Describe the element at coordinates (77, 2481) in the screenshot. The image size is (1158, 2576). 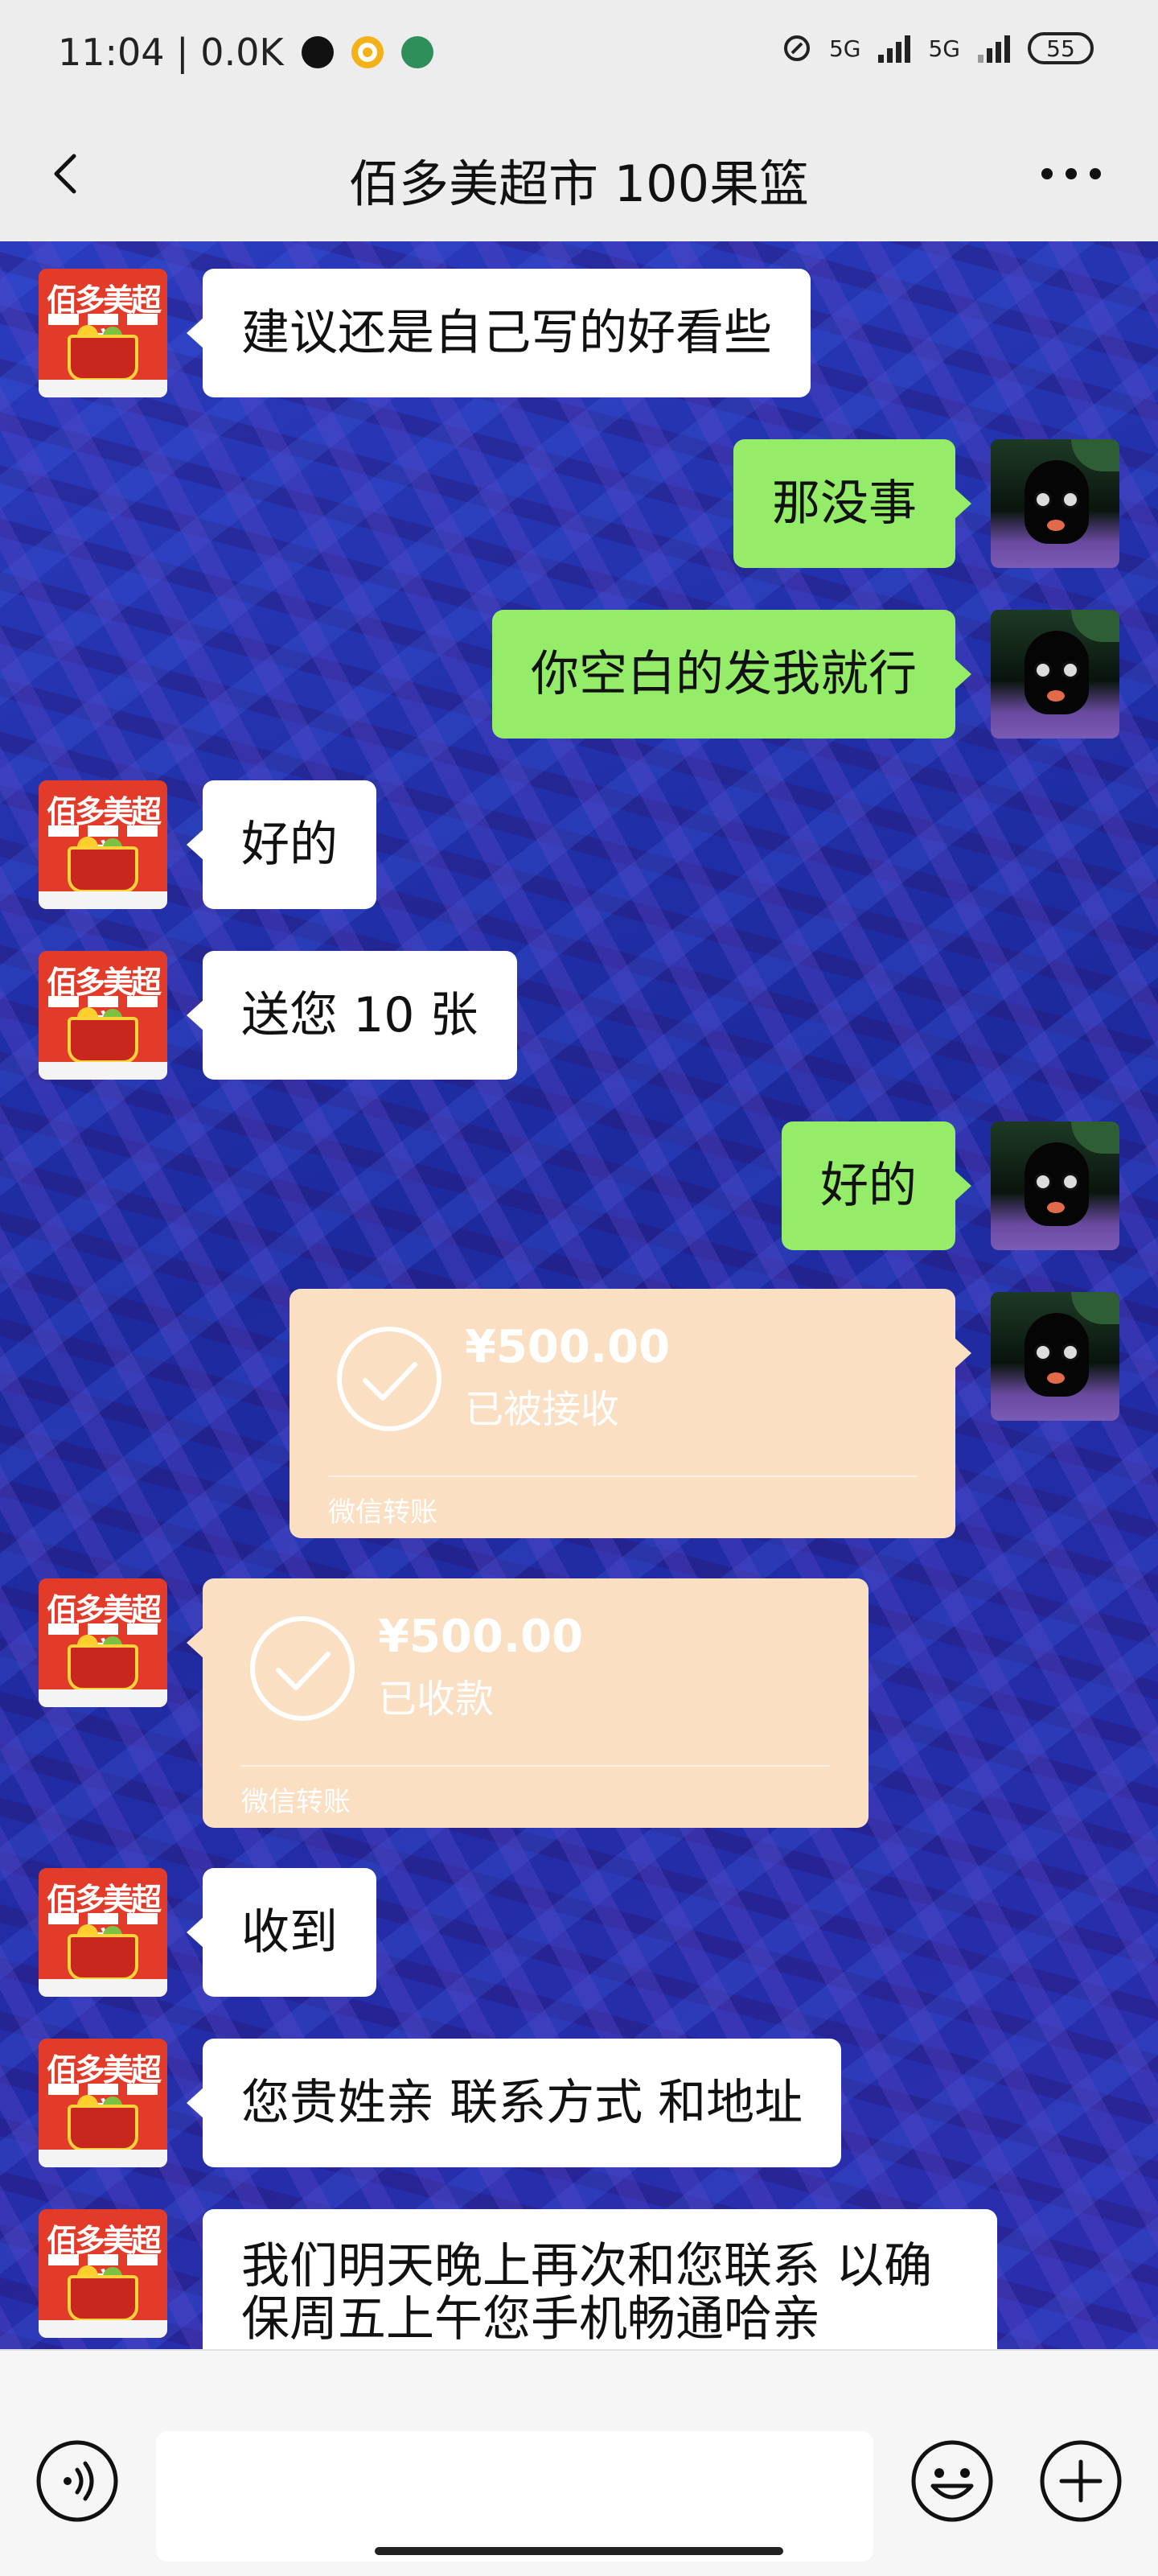
I see `voice-icon` at that location.